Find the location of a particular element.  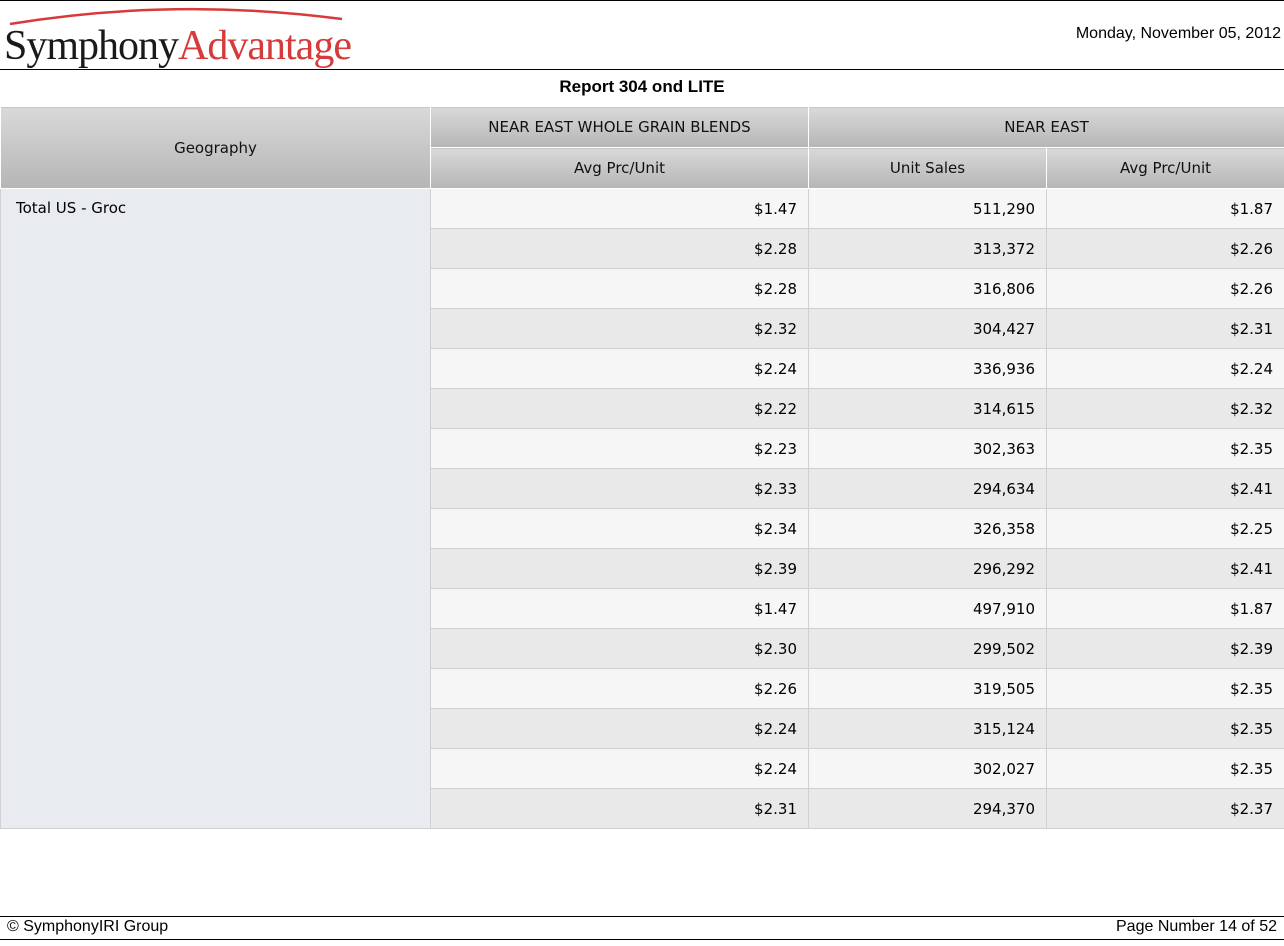

symphony-advantage-logo: SymphonyAdvantage is located at coordinates (178, 36).